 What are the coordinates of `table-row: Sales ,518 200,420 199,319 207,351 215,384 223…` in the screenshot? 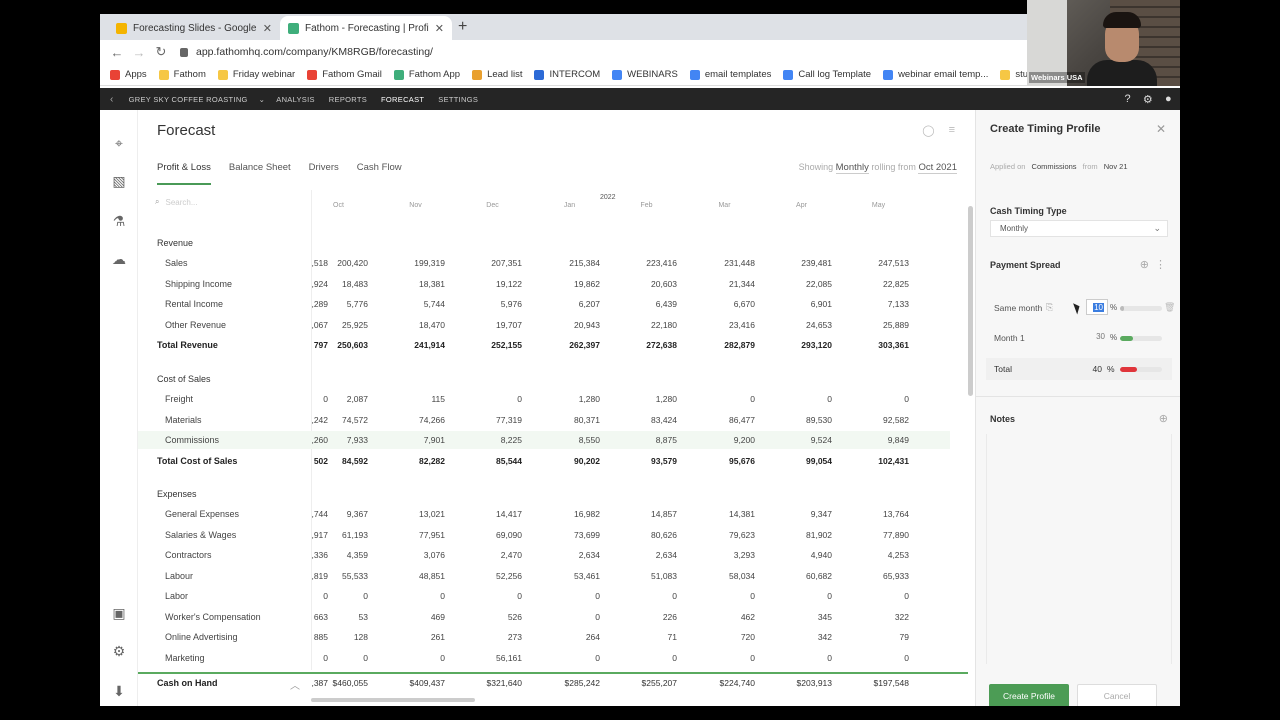 It's located at (544, 263).